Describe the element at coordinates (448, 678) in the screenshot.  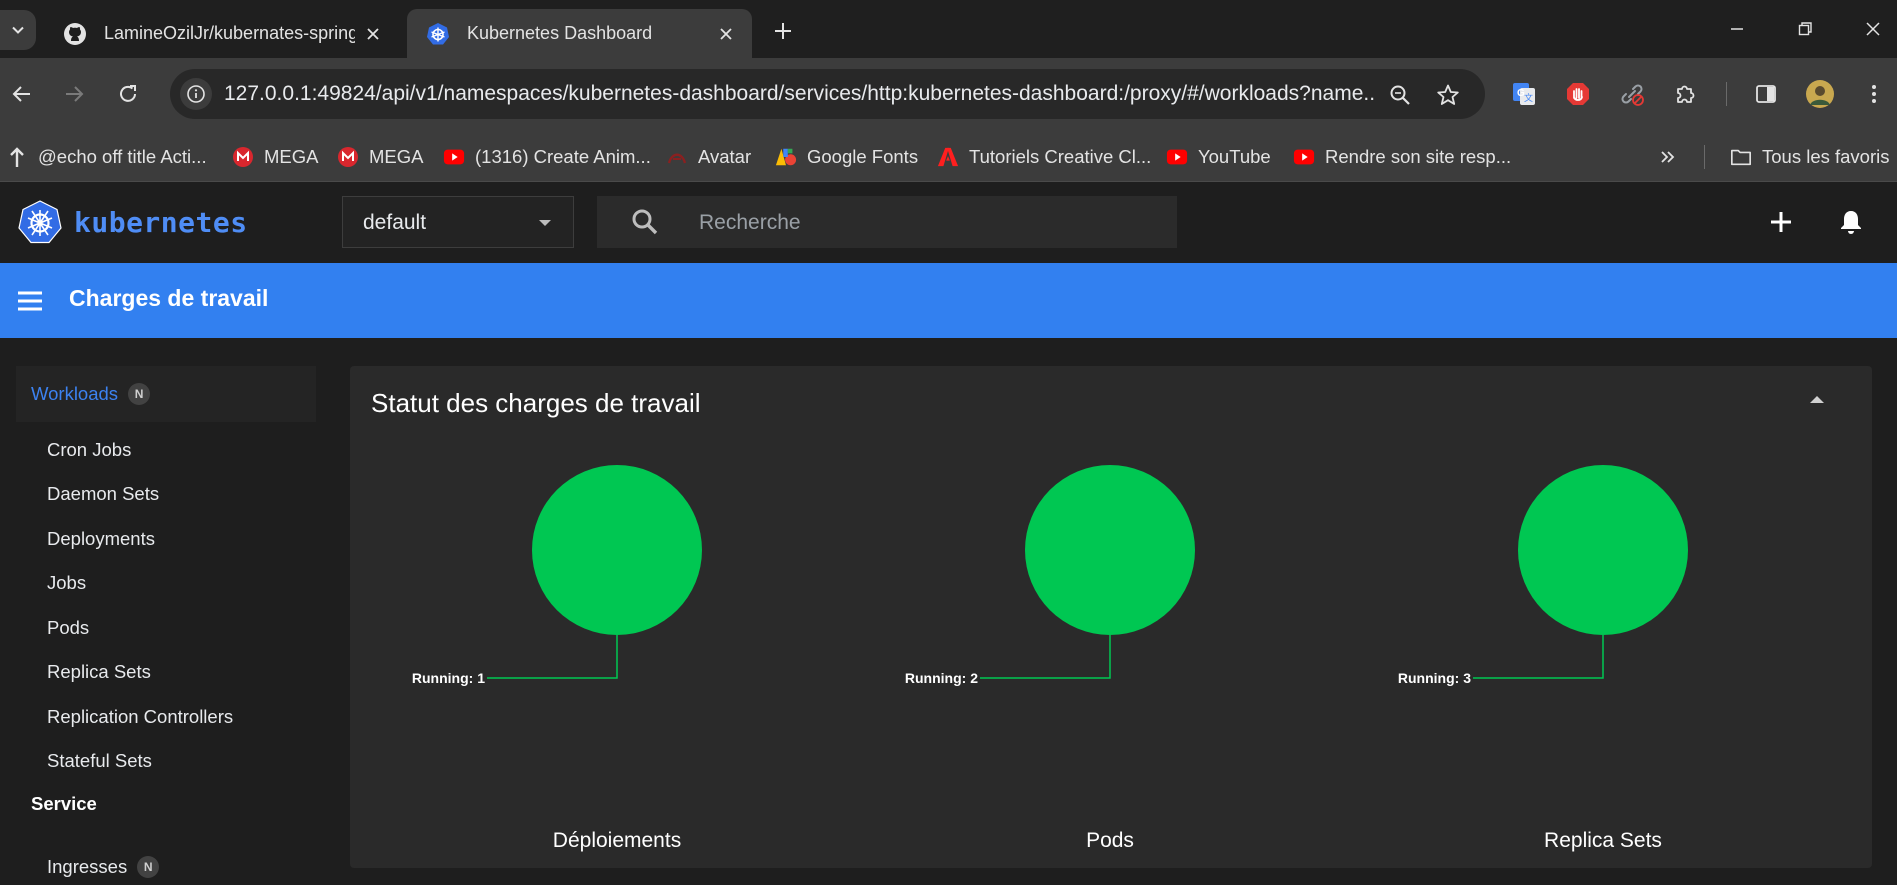
I see `data-label: Running: 1` at that location.